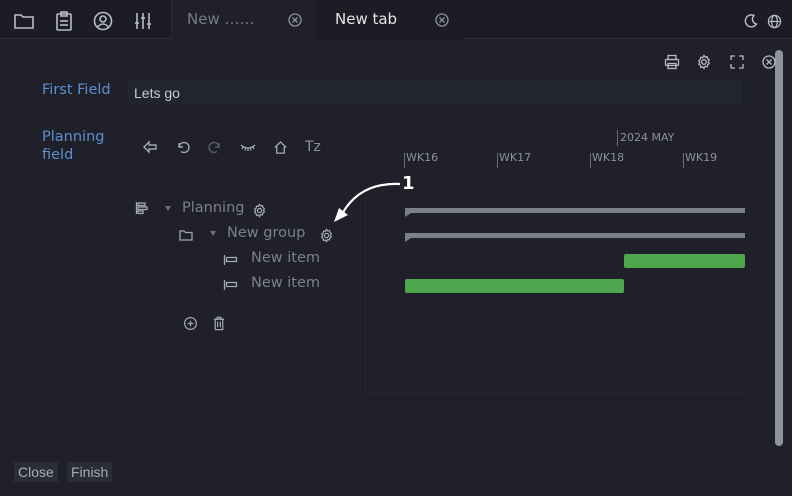  I want to click on annotation-number: 1, so click(408, 183).